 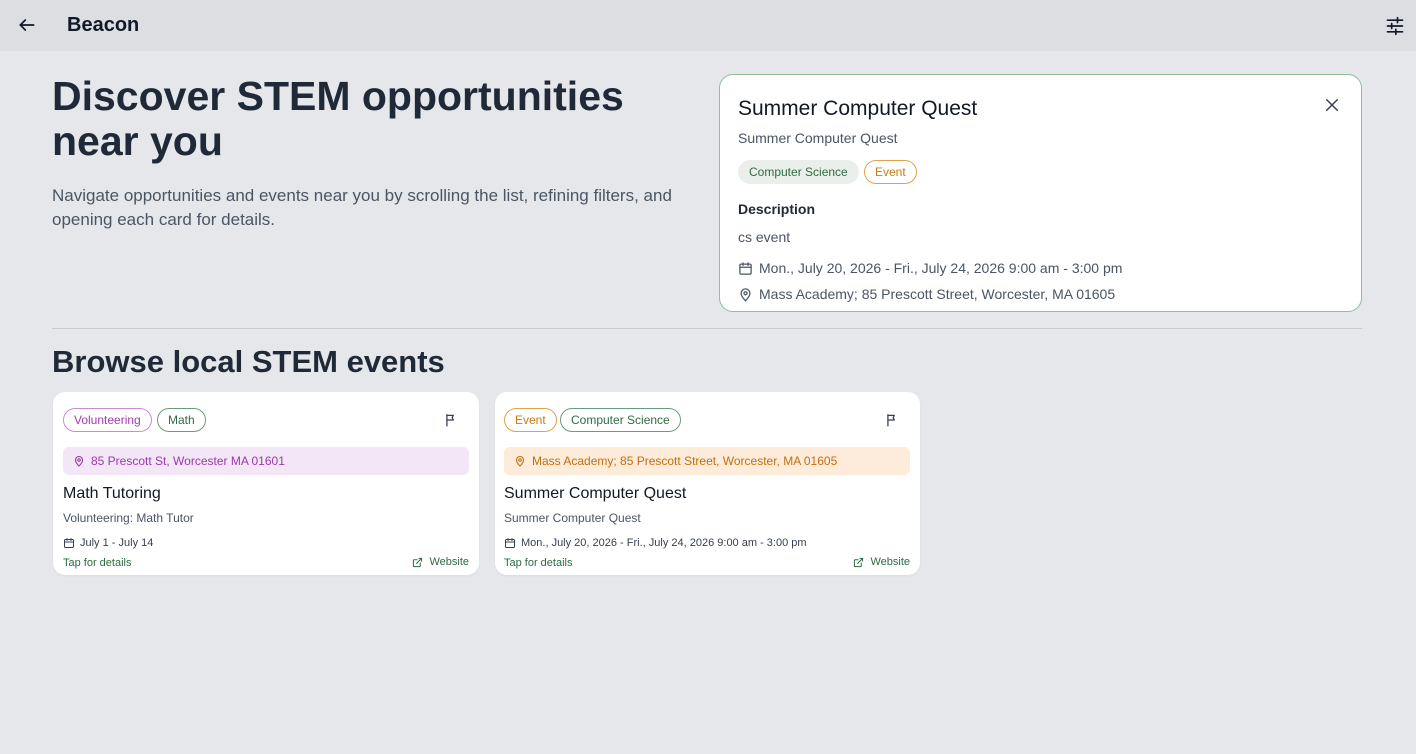 I want to click on card-location-text: 85 Prescott St, Worcester MA 01601, so click(x=188, y=461).